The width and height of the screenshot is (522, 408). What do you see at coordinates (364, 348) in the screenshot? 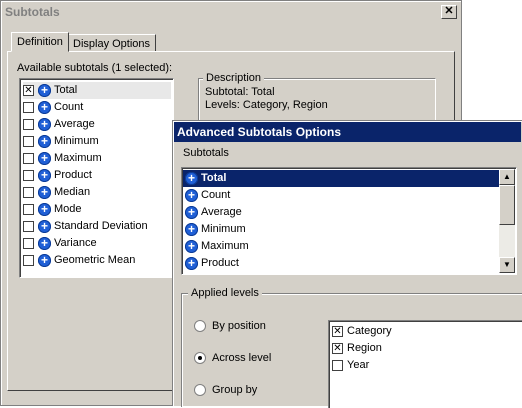
I see `level-label: Region` at bounding box center [364, 348].